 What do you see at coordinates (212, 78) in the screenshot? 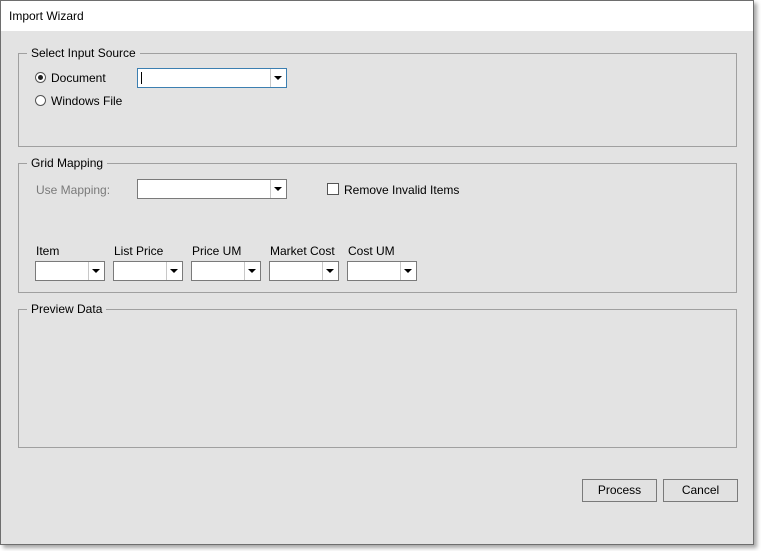
I see `document-select` at bounding box center [212, 78].